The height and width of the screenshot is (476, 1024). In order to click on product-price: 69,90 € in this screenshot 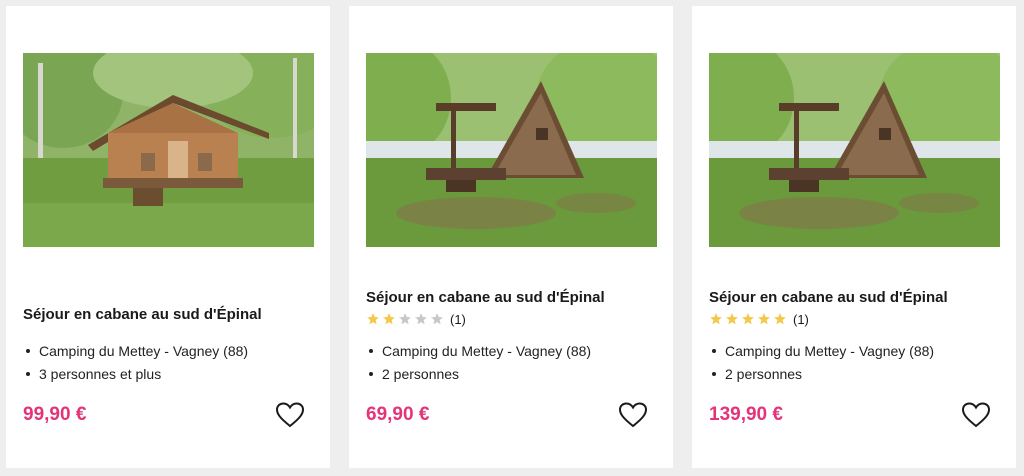, I will do `click(398, 414)`.